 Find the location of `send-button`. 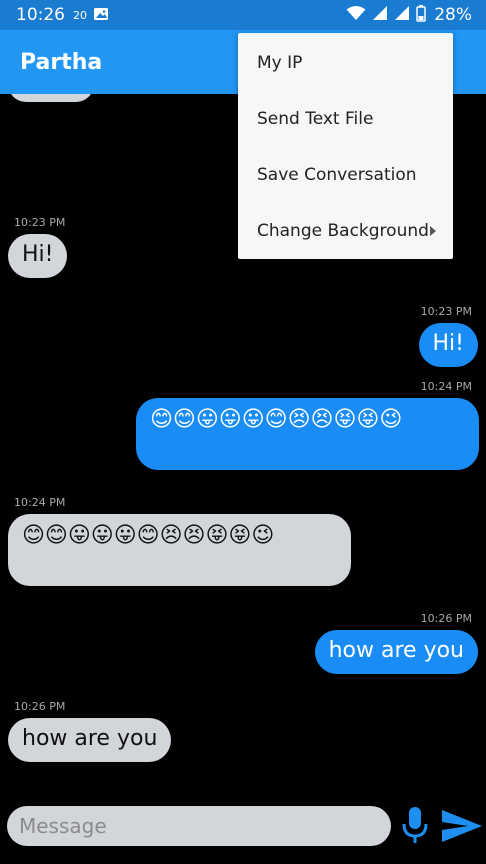

send-button is located at coordinates (462, 826).